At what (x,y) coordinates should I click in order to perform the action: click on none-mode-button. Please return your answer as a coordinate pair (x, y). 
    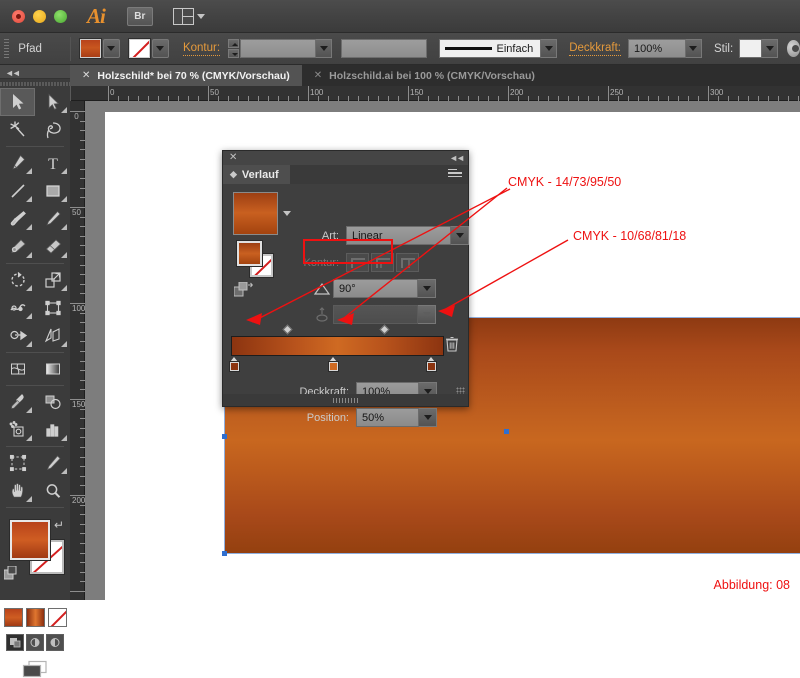
    Looking at the image, I should click on (57, 617).